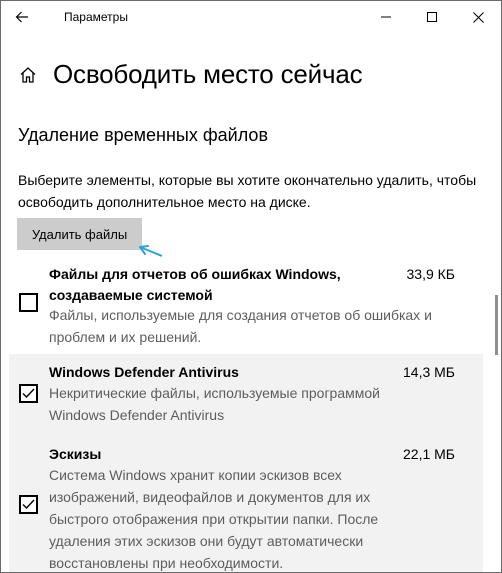 This screenshot has width=502, height=573. What do you see at coordinates (28, 75) in the screenshot?
I see `home-icon` at bounding box center [28, 75].